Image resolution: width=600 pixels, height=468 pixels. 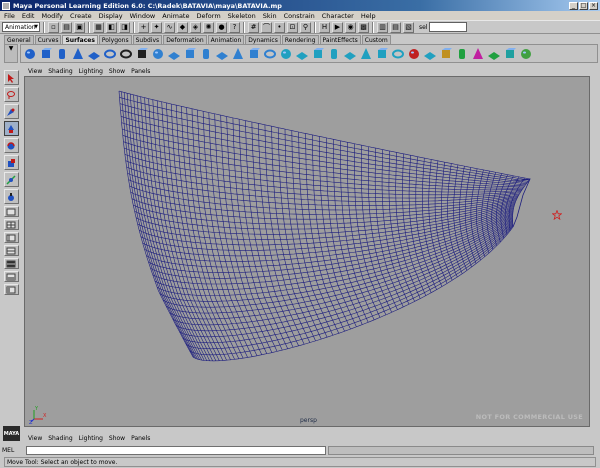 I want to click on make-live-icon: ⚲, so click(x=305, y=27).